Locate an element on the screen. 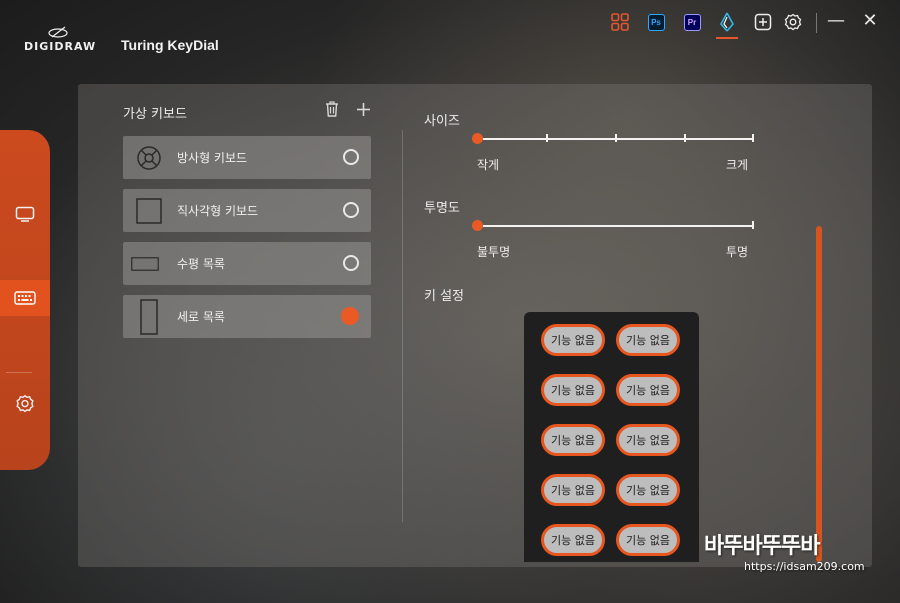  sidebar-item-keyboard is located at coordinates (25, 298).